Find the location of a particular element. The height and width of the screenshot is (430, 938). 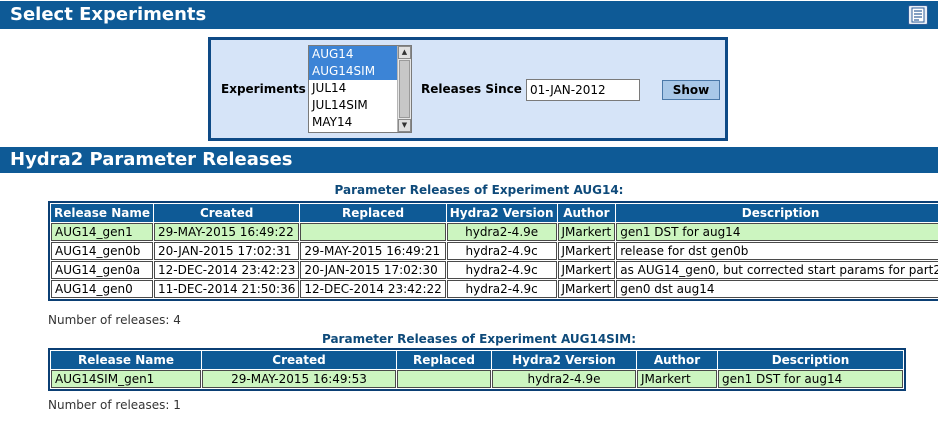

section-title: Hydra2 Parameter Releases is located at coordinates (151, 159).